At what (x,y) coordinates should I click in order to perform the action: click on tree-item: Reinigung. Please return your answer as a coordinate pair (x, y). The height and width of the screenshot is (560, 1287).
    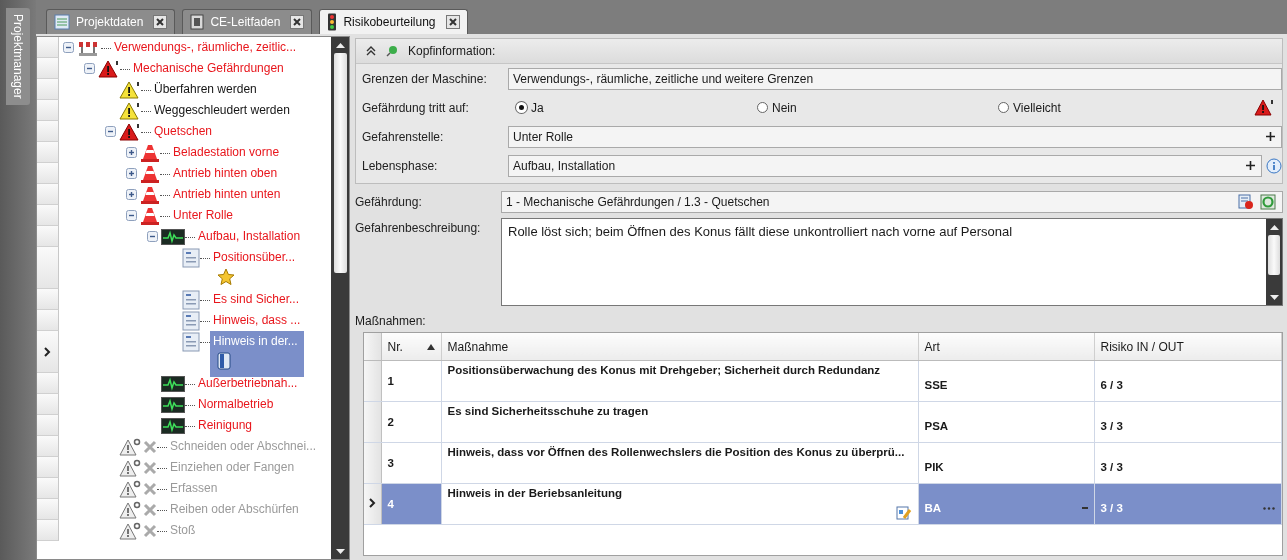
    Looking at the image, I should click on (225, 425).